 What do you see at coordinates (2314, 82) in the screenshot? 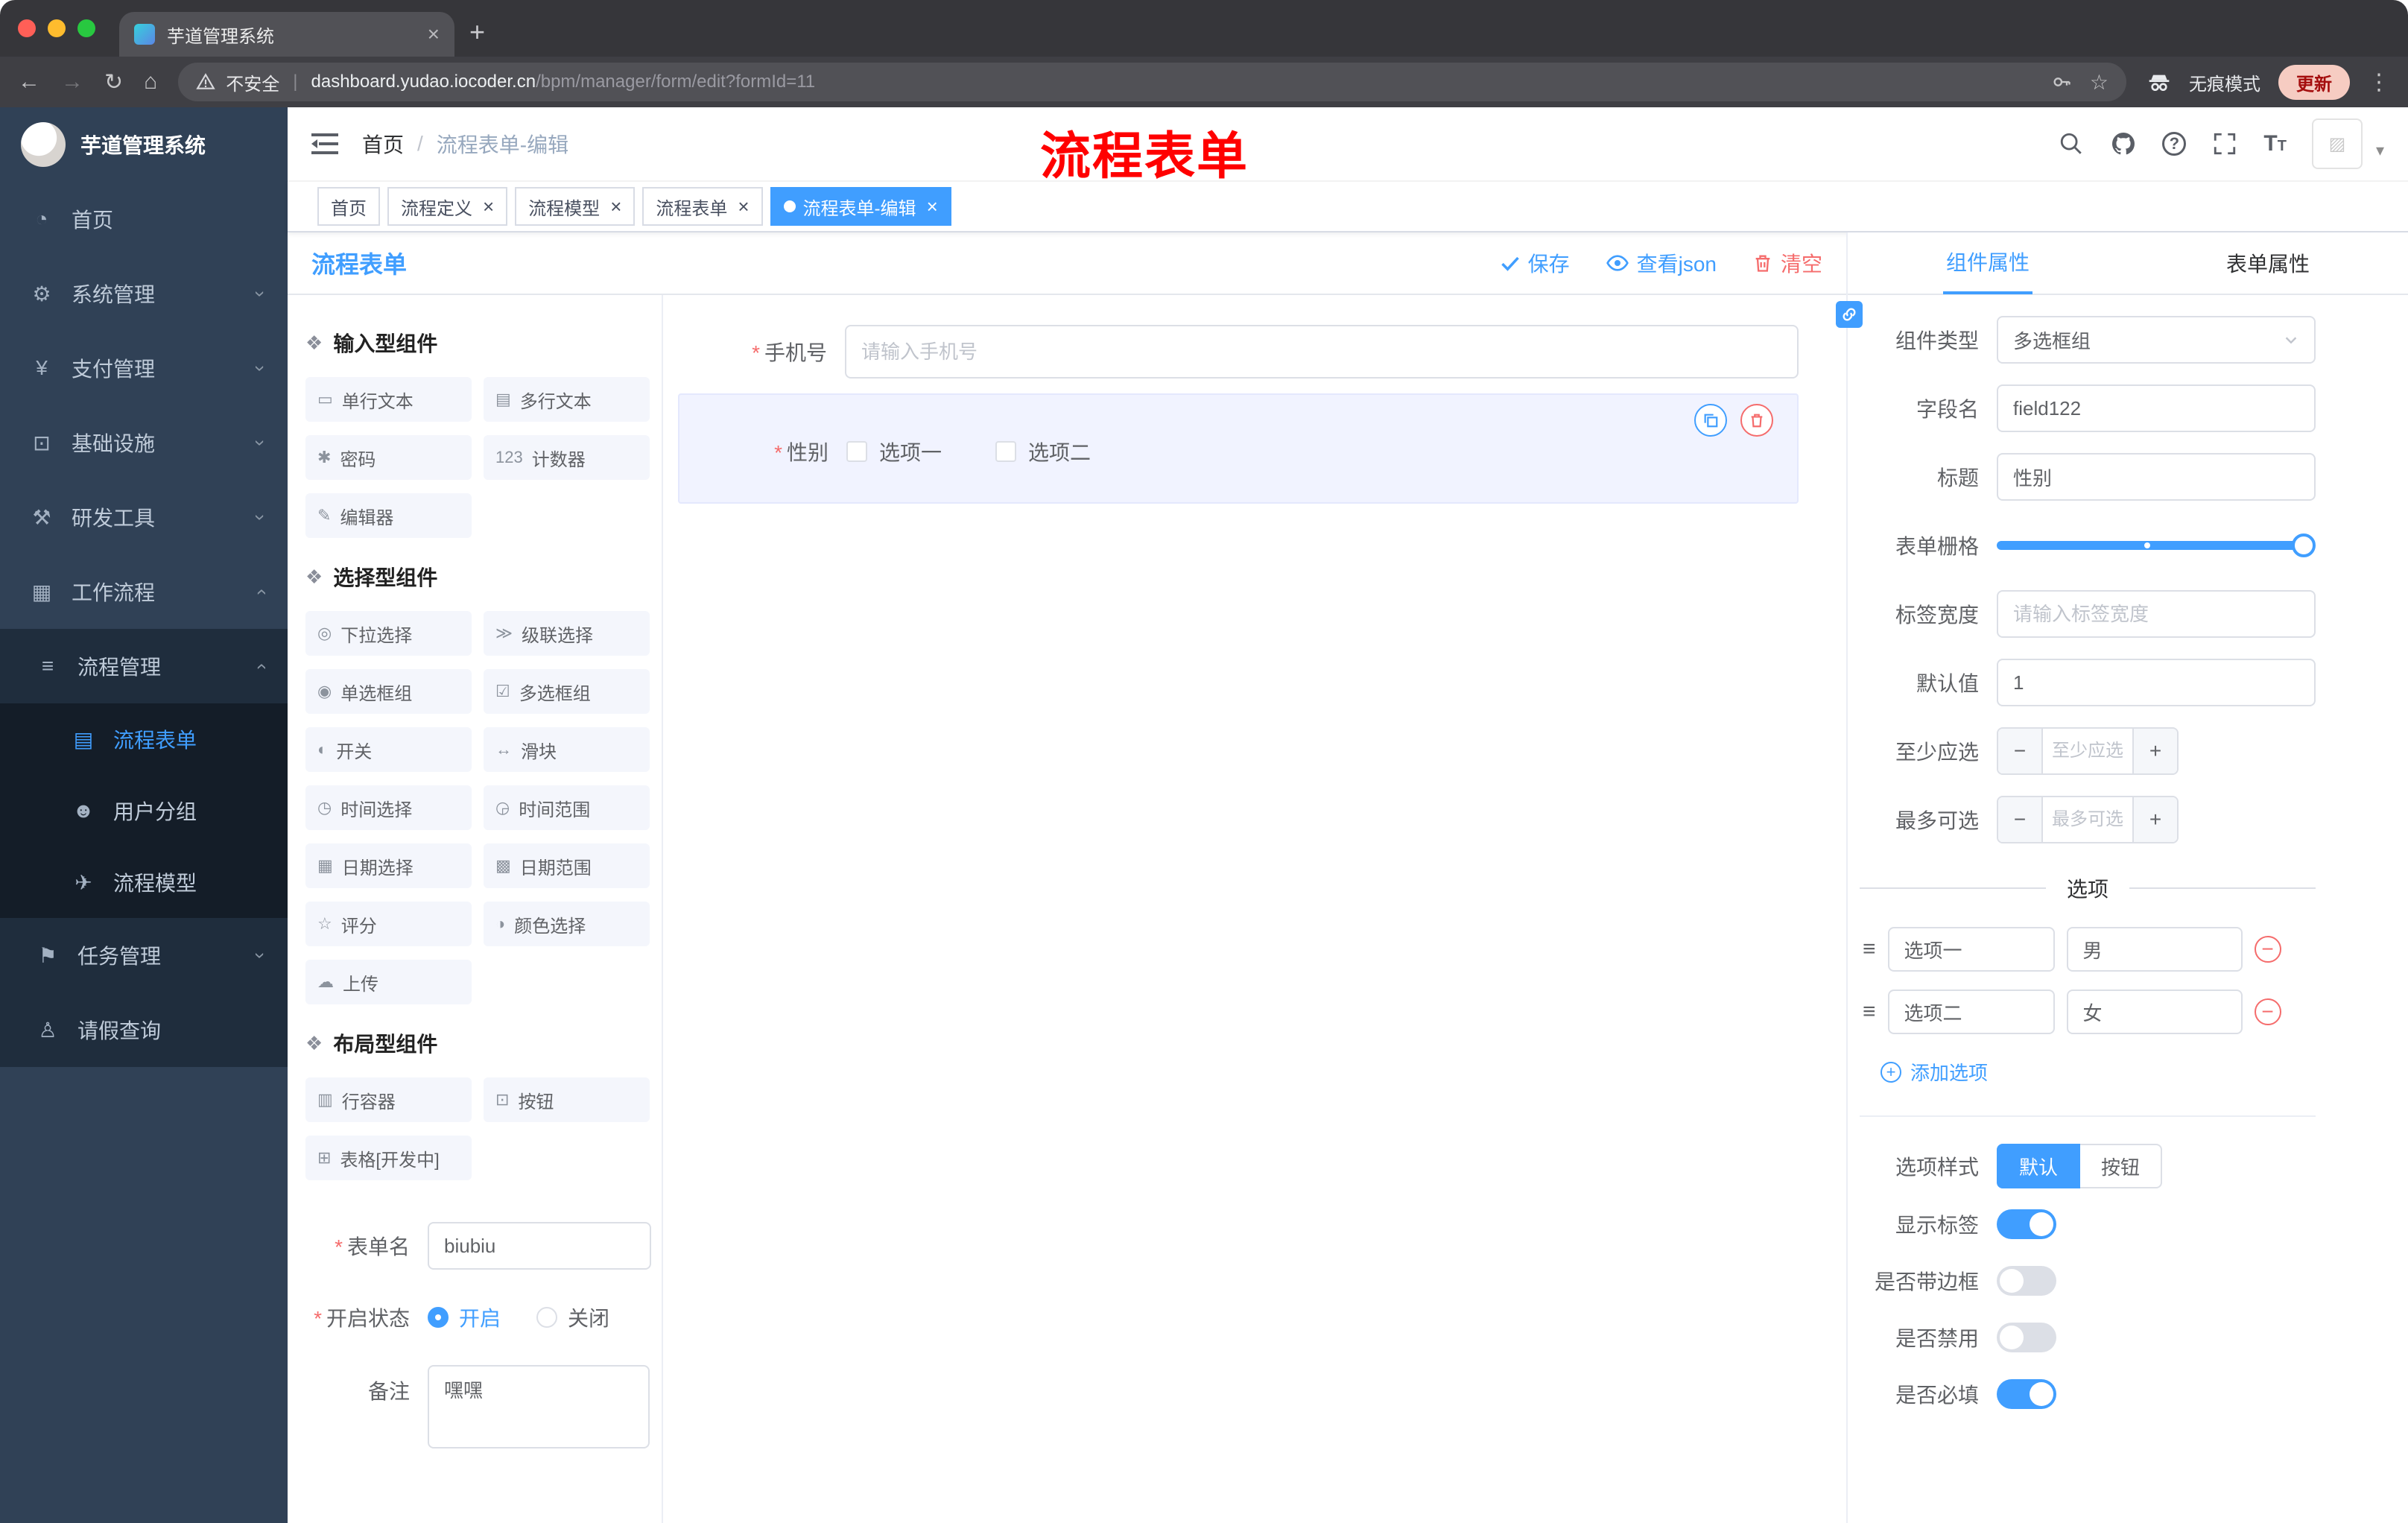
I see `update-button: 更新` at bounding box center [2314, 82].